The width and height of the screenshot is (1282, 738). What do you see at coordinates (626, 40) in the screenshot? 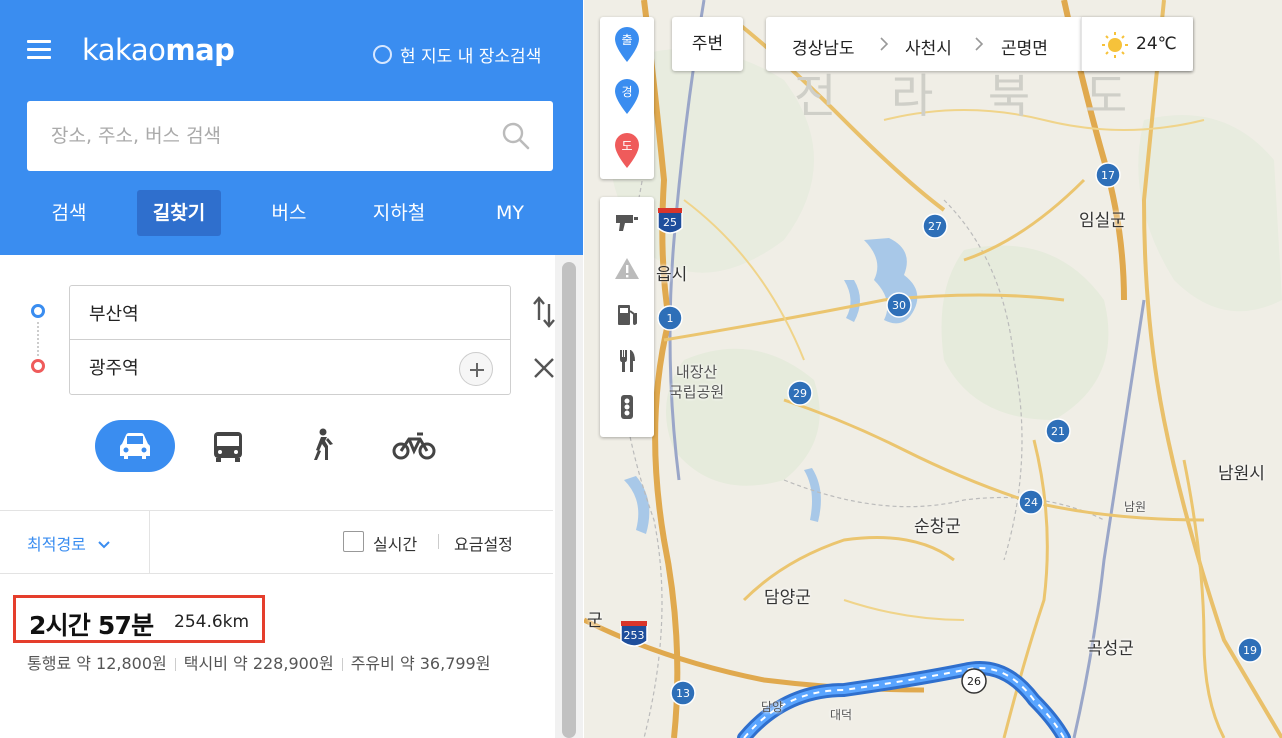
I see `marker-label: 출` at bounding box center [626, 40].